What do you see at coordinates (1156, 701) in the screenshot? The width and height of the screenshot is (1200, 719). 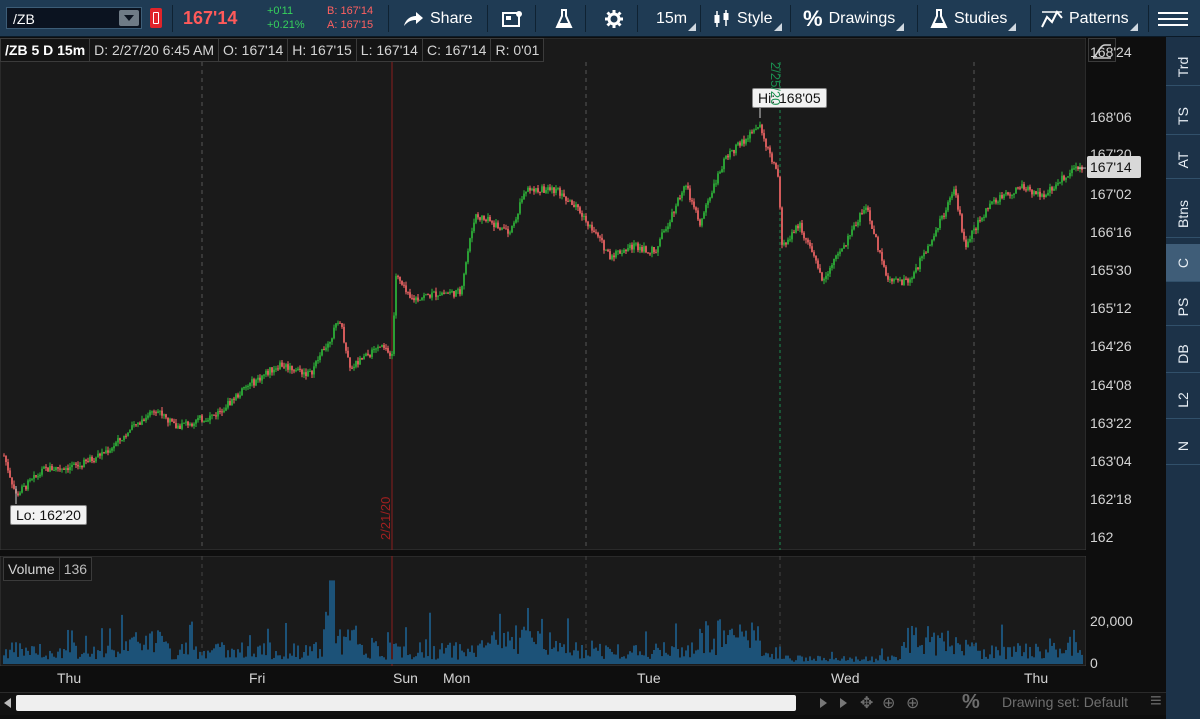 I see `hamburger-icon: ≡` at bounding box center [1156, 701].